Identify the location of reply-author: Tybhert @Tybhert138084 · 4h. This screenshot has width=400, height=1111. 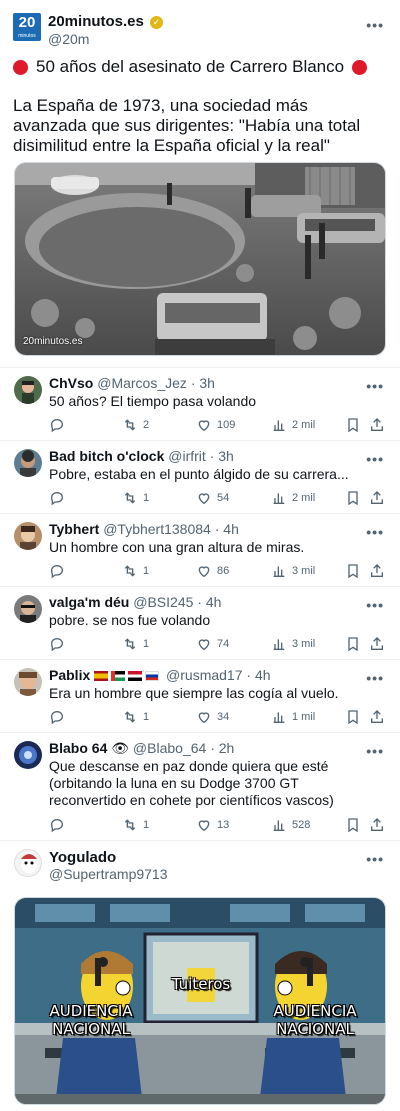
(144, 529).